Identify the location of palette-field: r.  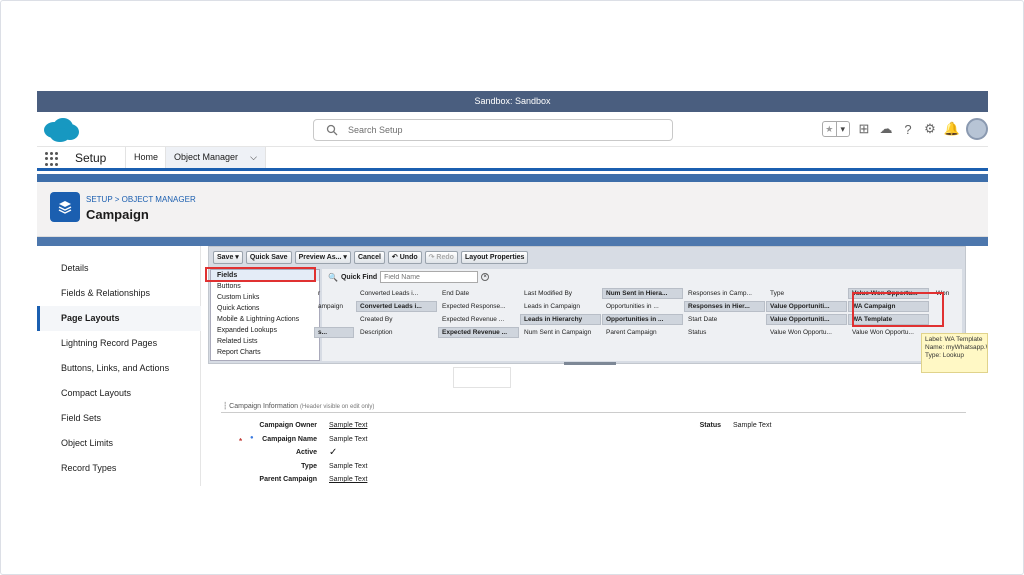
(334, 293).